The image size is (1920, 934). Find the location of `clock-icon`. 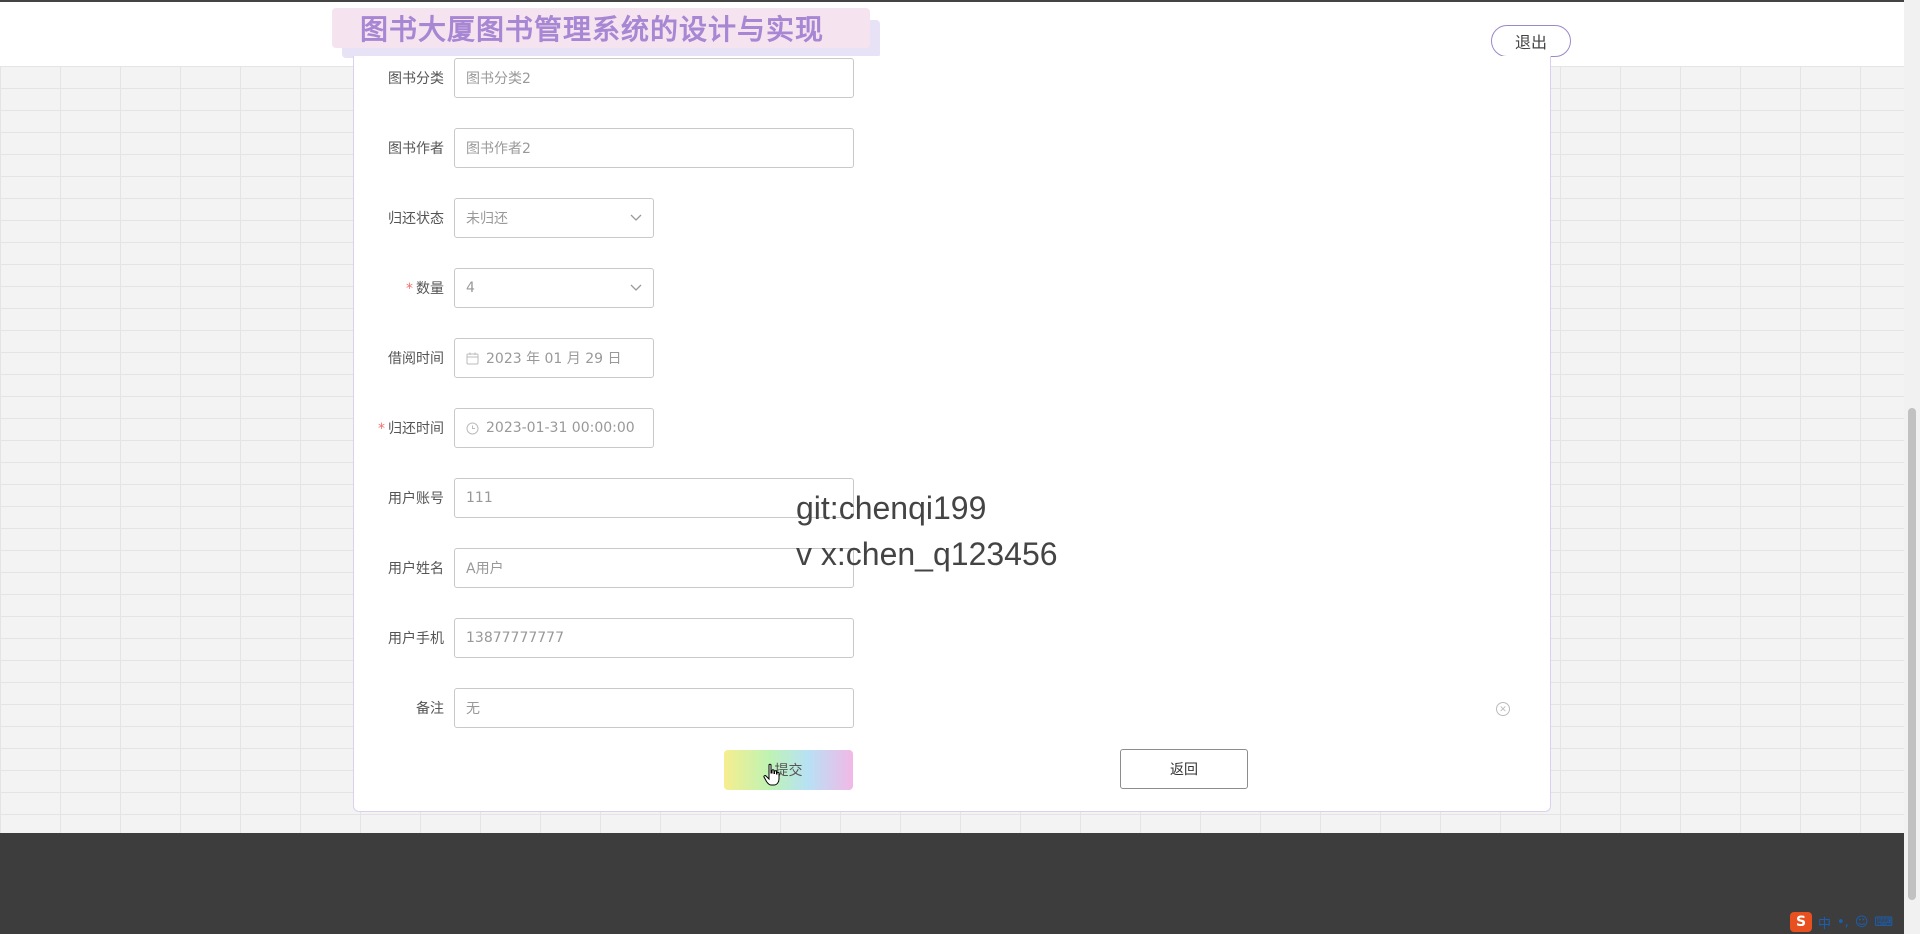

clock-icon is located at coordinates (473, 428).